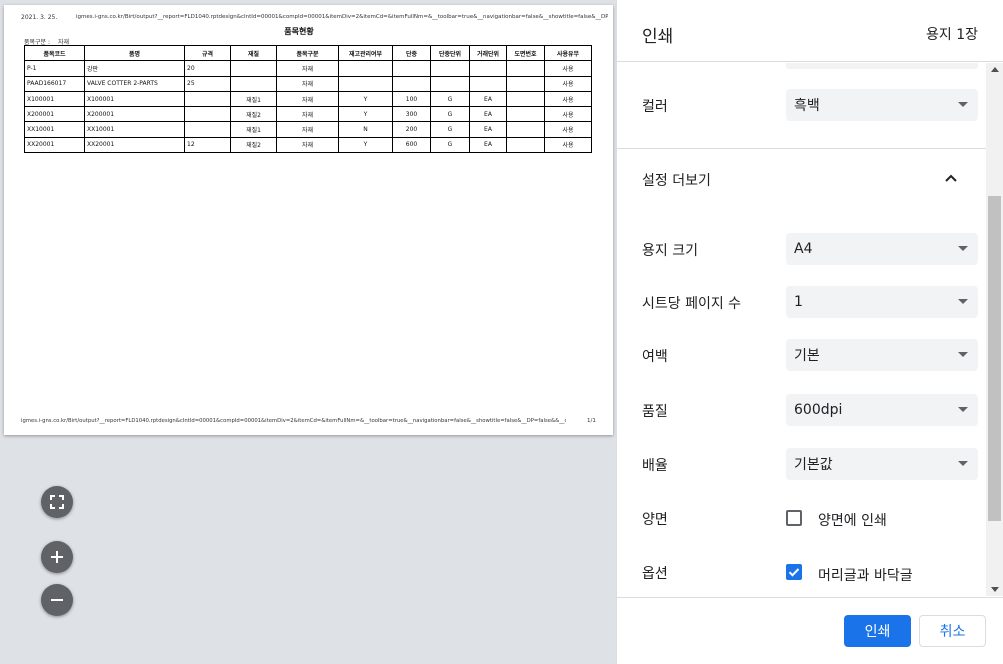 This screenshot has height=664, width=1003. What do you see at coordinates (365, 114) in the screenshot?
I see `table-cell: Y` at bounding box center [365, 114].